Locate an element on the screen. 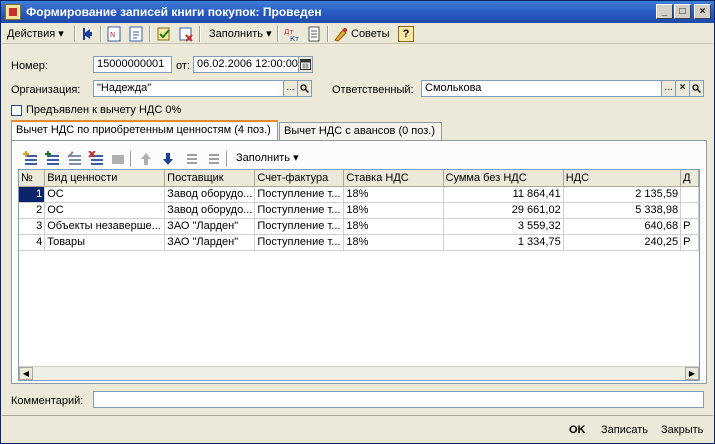 Image resolution: width=715 pixels, height=444 pixels. cell-sum: 3 559,32 is located at coordinates (503, 226).